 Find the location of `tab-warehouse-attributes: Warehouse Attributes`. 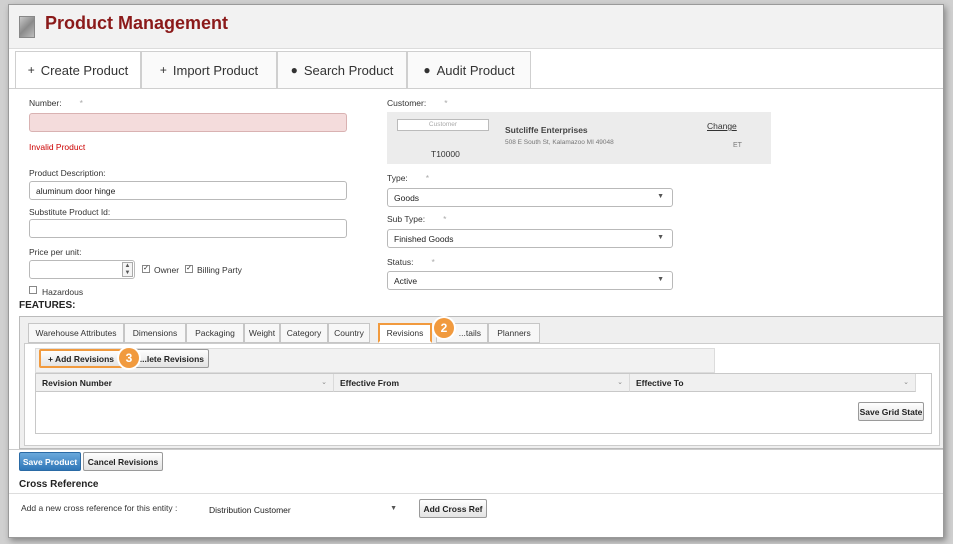

tab-warehouse-attributes: Warehouse Attributes is located at coordinates (76, 333).